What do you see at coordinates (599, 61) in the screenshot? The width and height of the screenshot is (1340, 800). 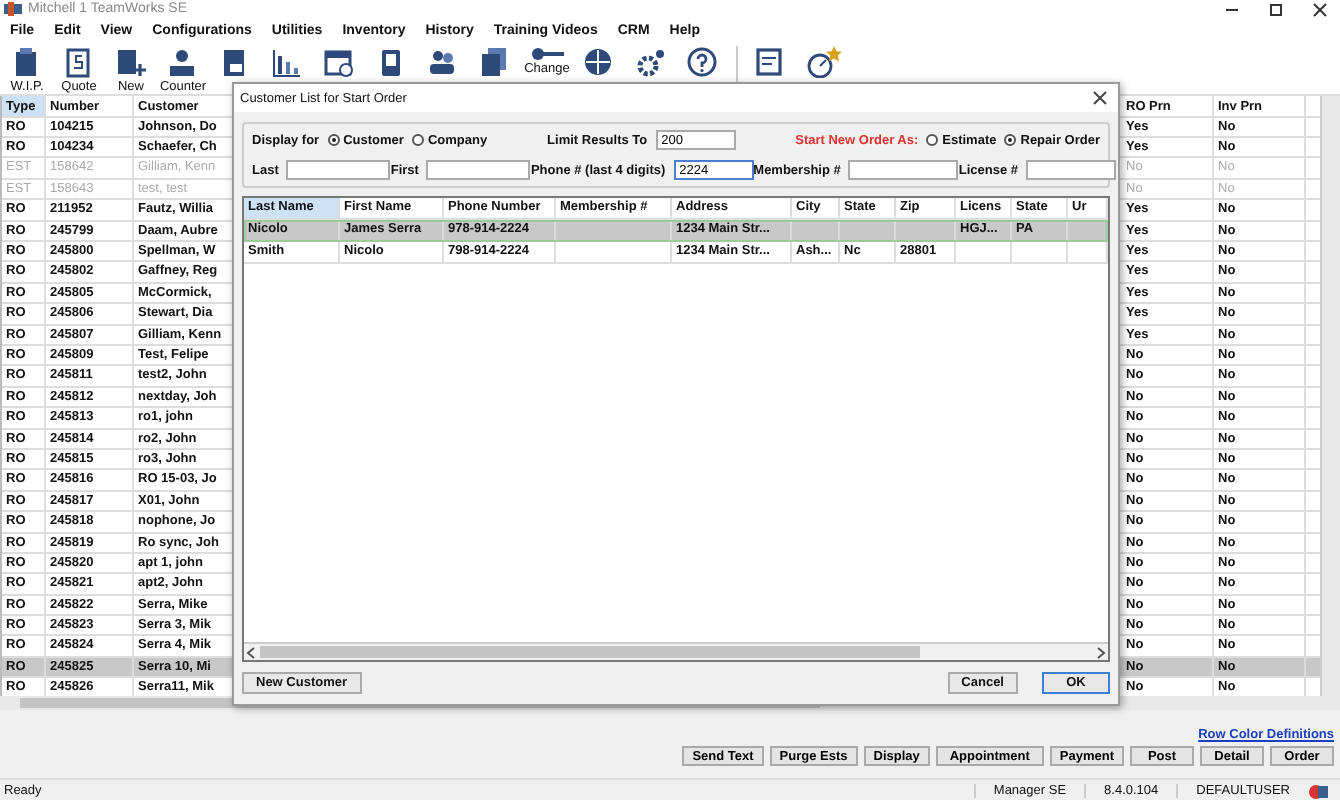 I see `globe-icon` at bounding box center [599, 61].